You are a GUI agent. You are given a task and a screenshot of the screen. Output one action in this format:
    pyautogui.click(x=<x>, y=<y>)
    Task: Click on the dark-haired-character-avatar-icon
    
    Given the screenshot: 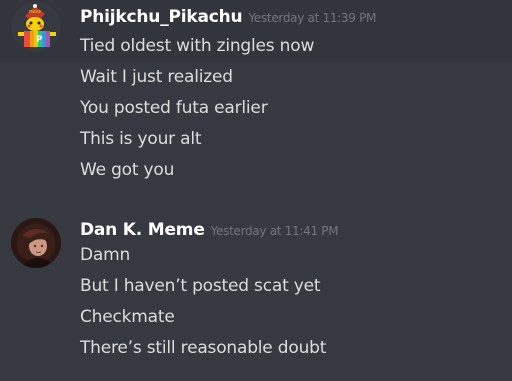 What is the action you would take?
    pyautogui.click(x=36, y=243)
    